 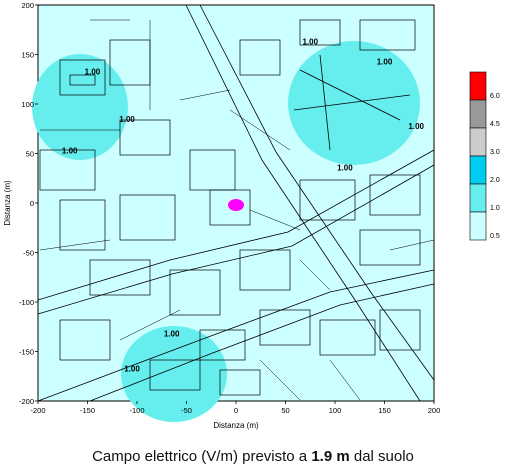 What do you see at coordinates (236, 205) in the screenshot?
I see `source-marker` at bounding box center [236, 205].